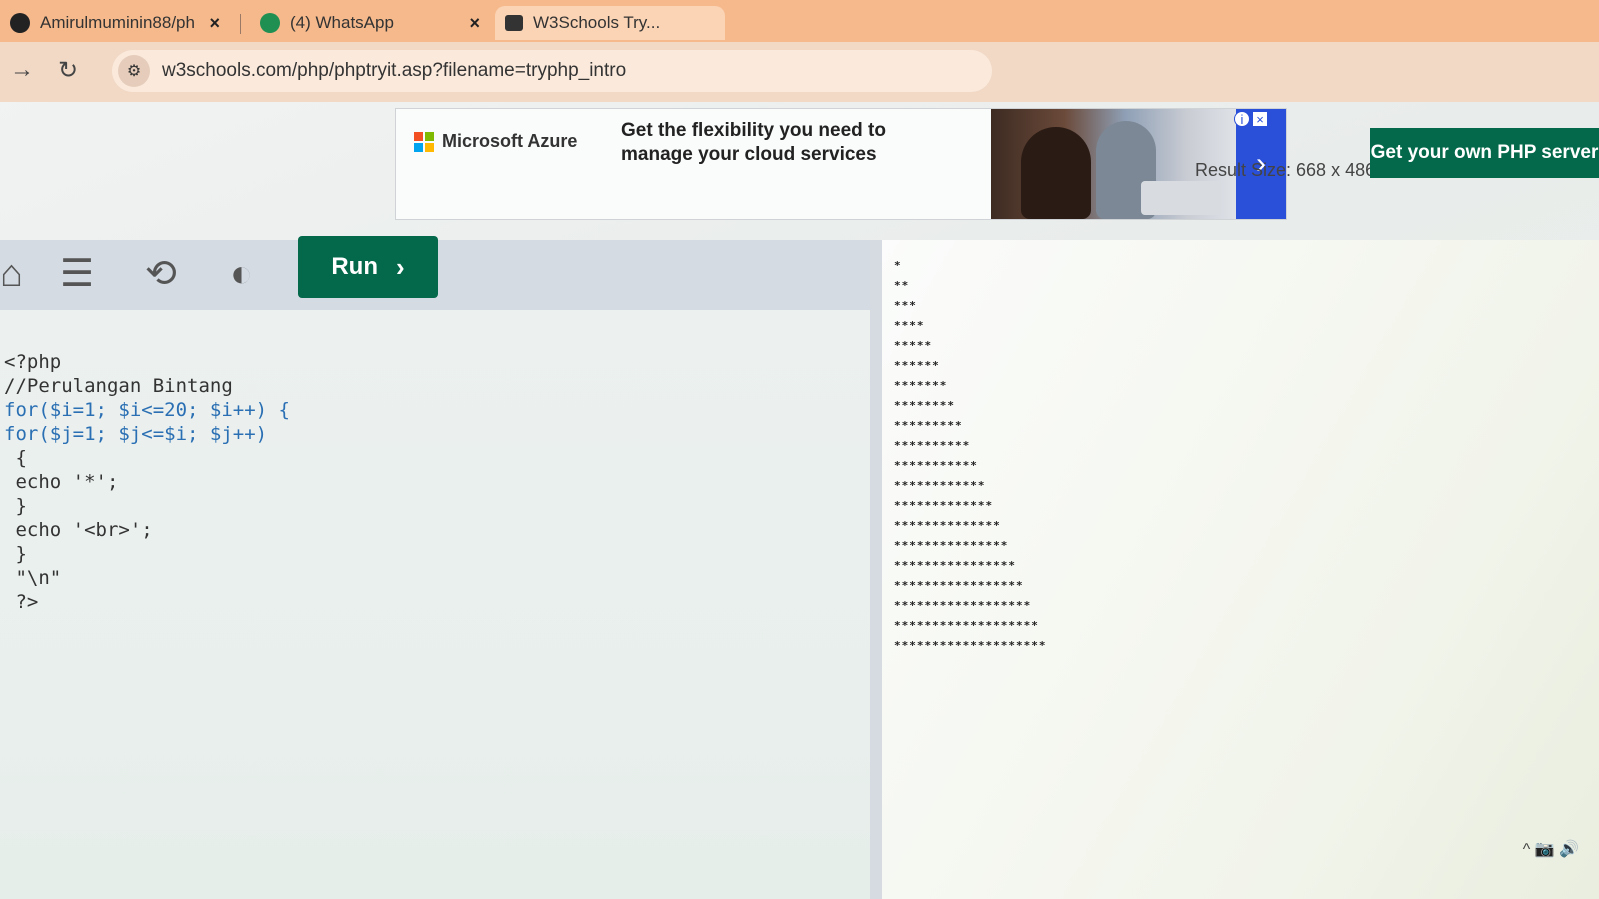 This screenshot has width=1599, height=899. I want to click on star-row: ***, so click(905, 305).